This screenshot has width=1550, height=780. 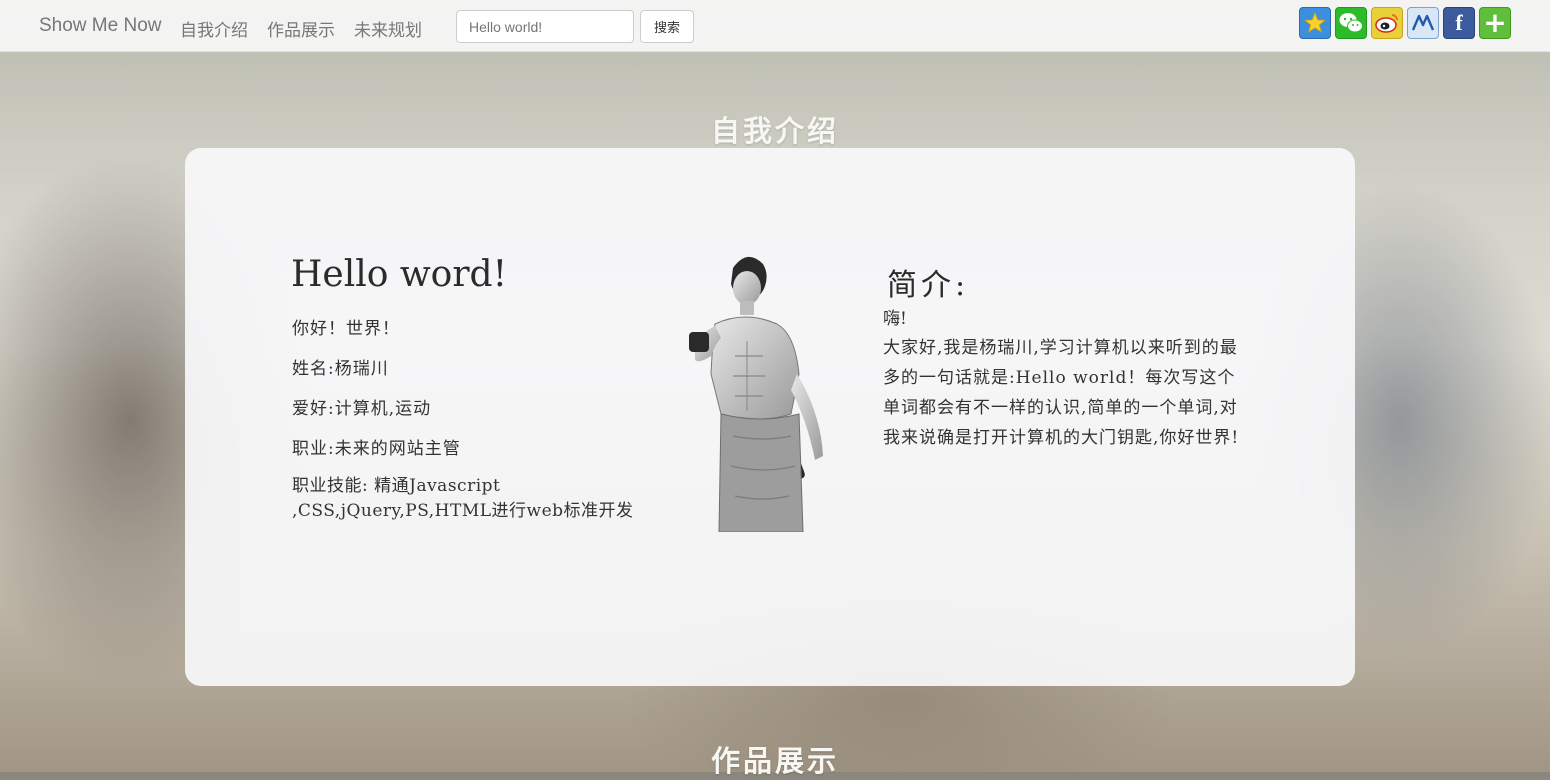 I want to click on profile-line-name: 姓名:杨瑞川, so click(x=340, y=369).